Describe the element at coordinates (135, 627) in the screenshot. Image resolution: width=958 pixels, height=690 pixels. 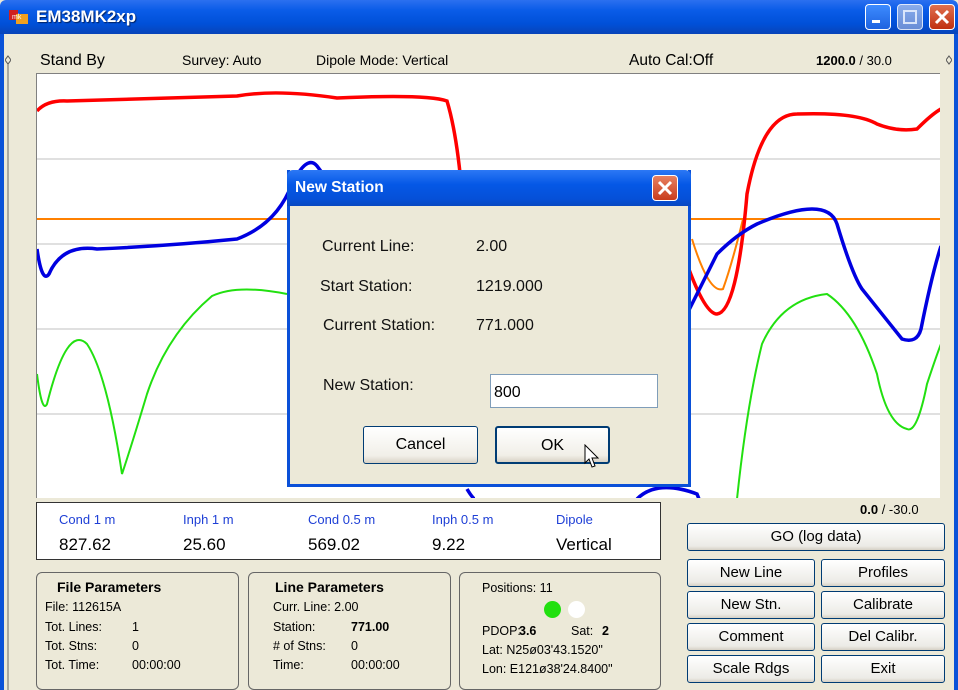
I see `tot-lines-value: 1` at that location.